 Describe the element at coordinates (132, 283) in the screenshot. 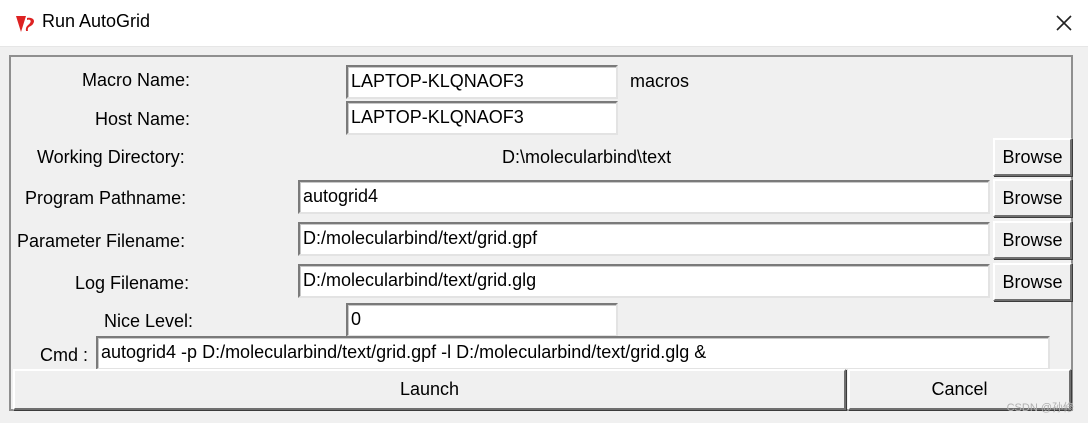

I see `log-filename-label: Log Filename:` at that location.